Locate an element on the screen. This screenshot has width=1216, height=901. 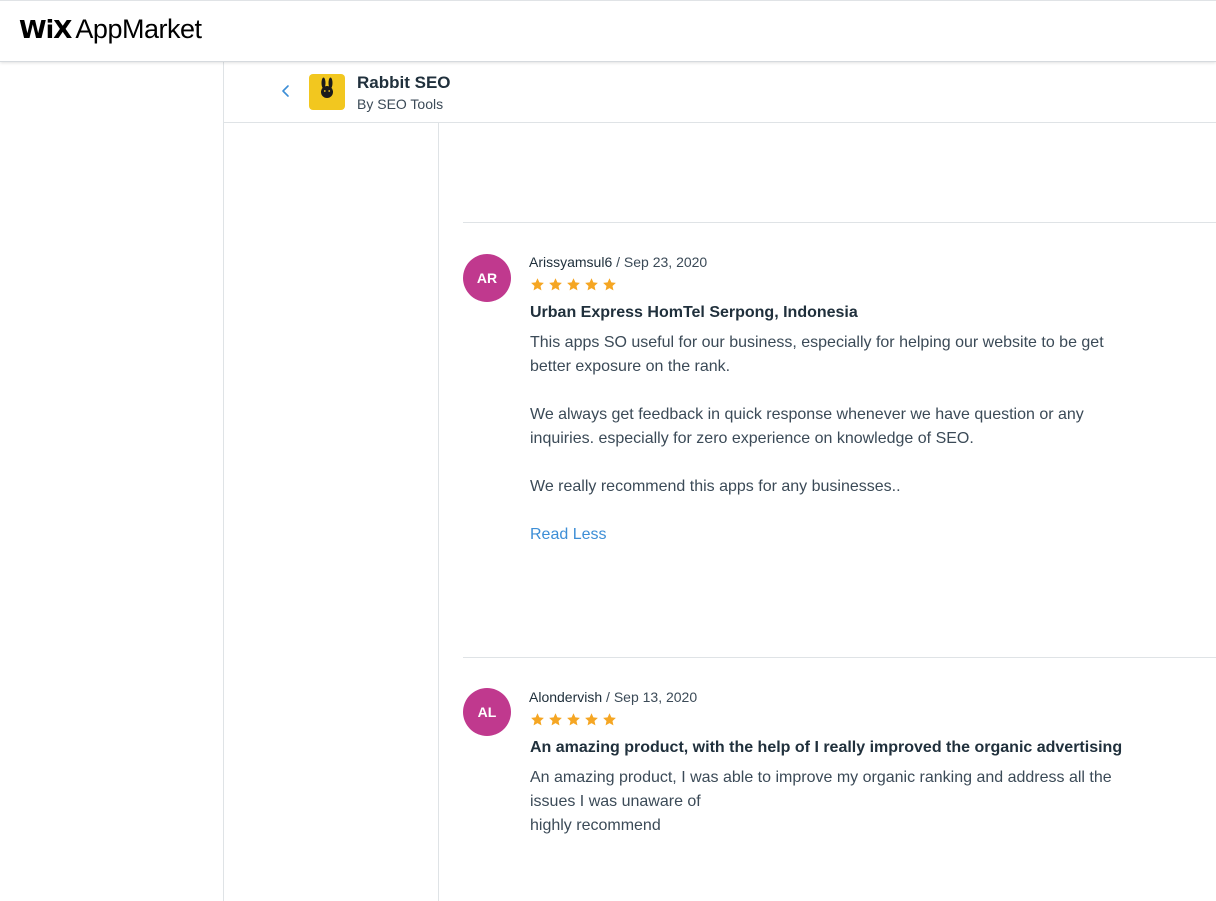
review-date: Sep 13, 2020 is located at coordinates (655, 697).